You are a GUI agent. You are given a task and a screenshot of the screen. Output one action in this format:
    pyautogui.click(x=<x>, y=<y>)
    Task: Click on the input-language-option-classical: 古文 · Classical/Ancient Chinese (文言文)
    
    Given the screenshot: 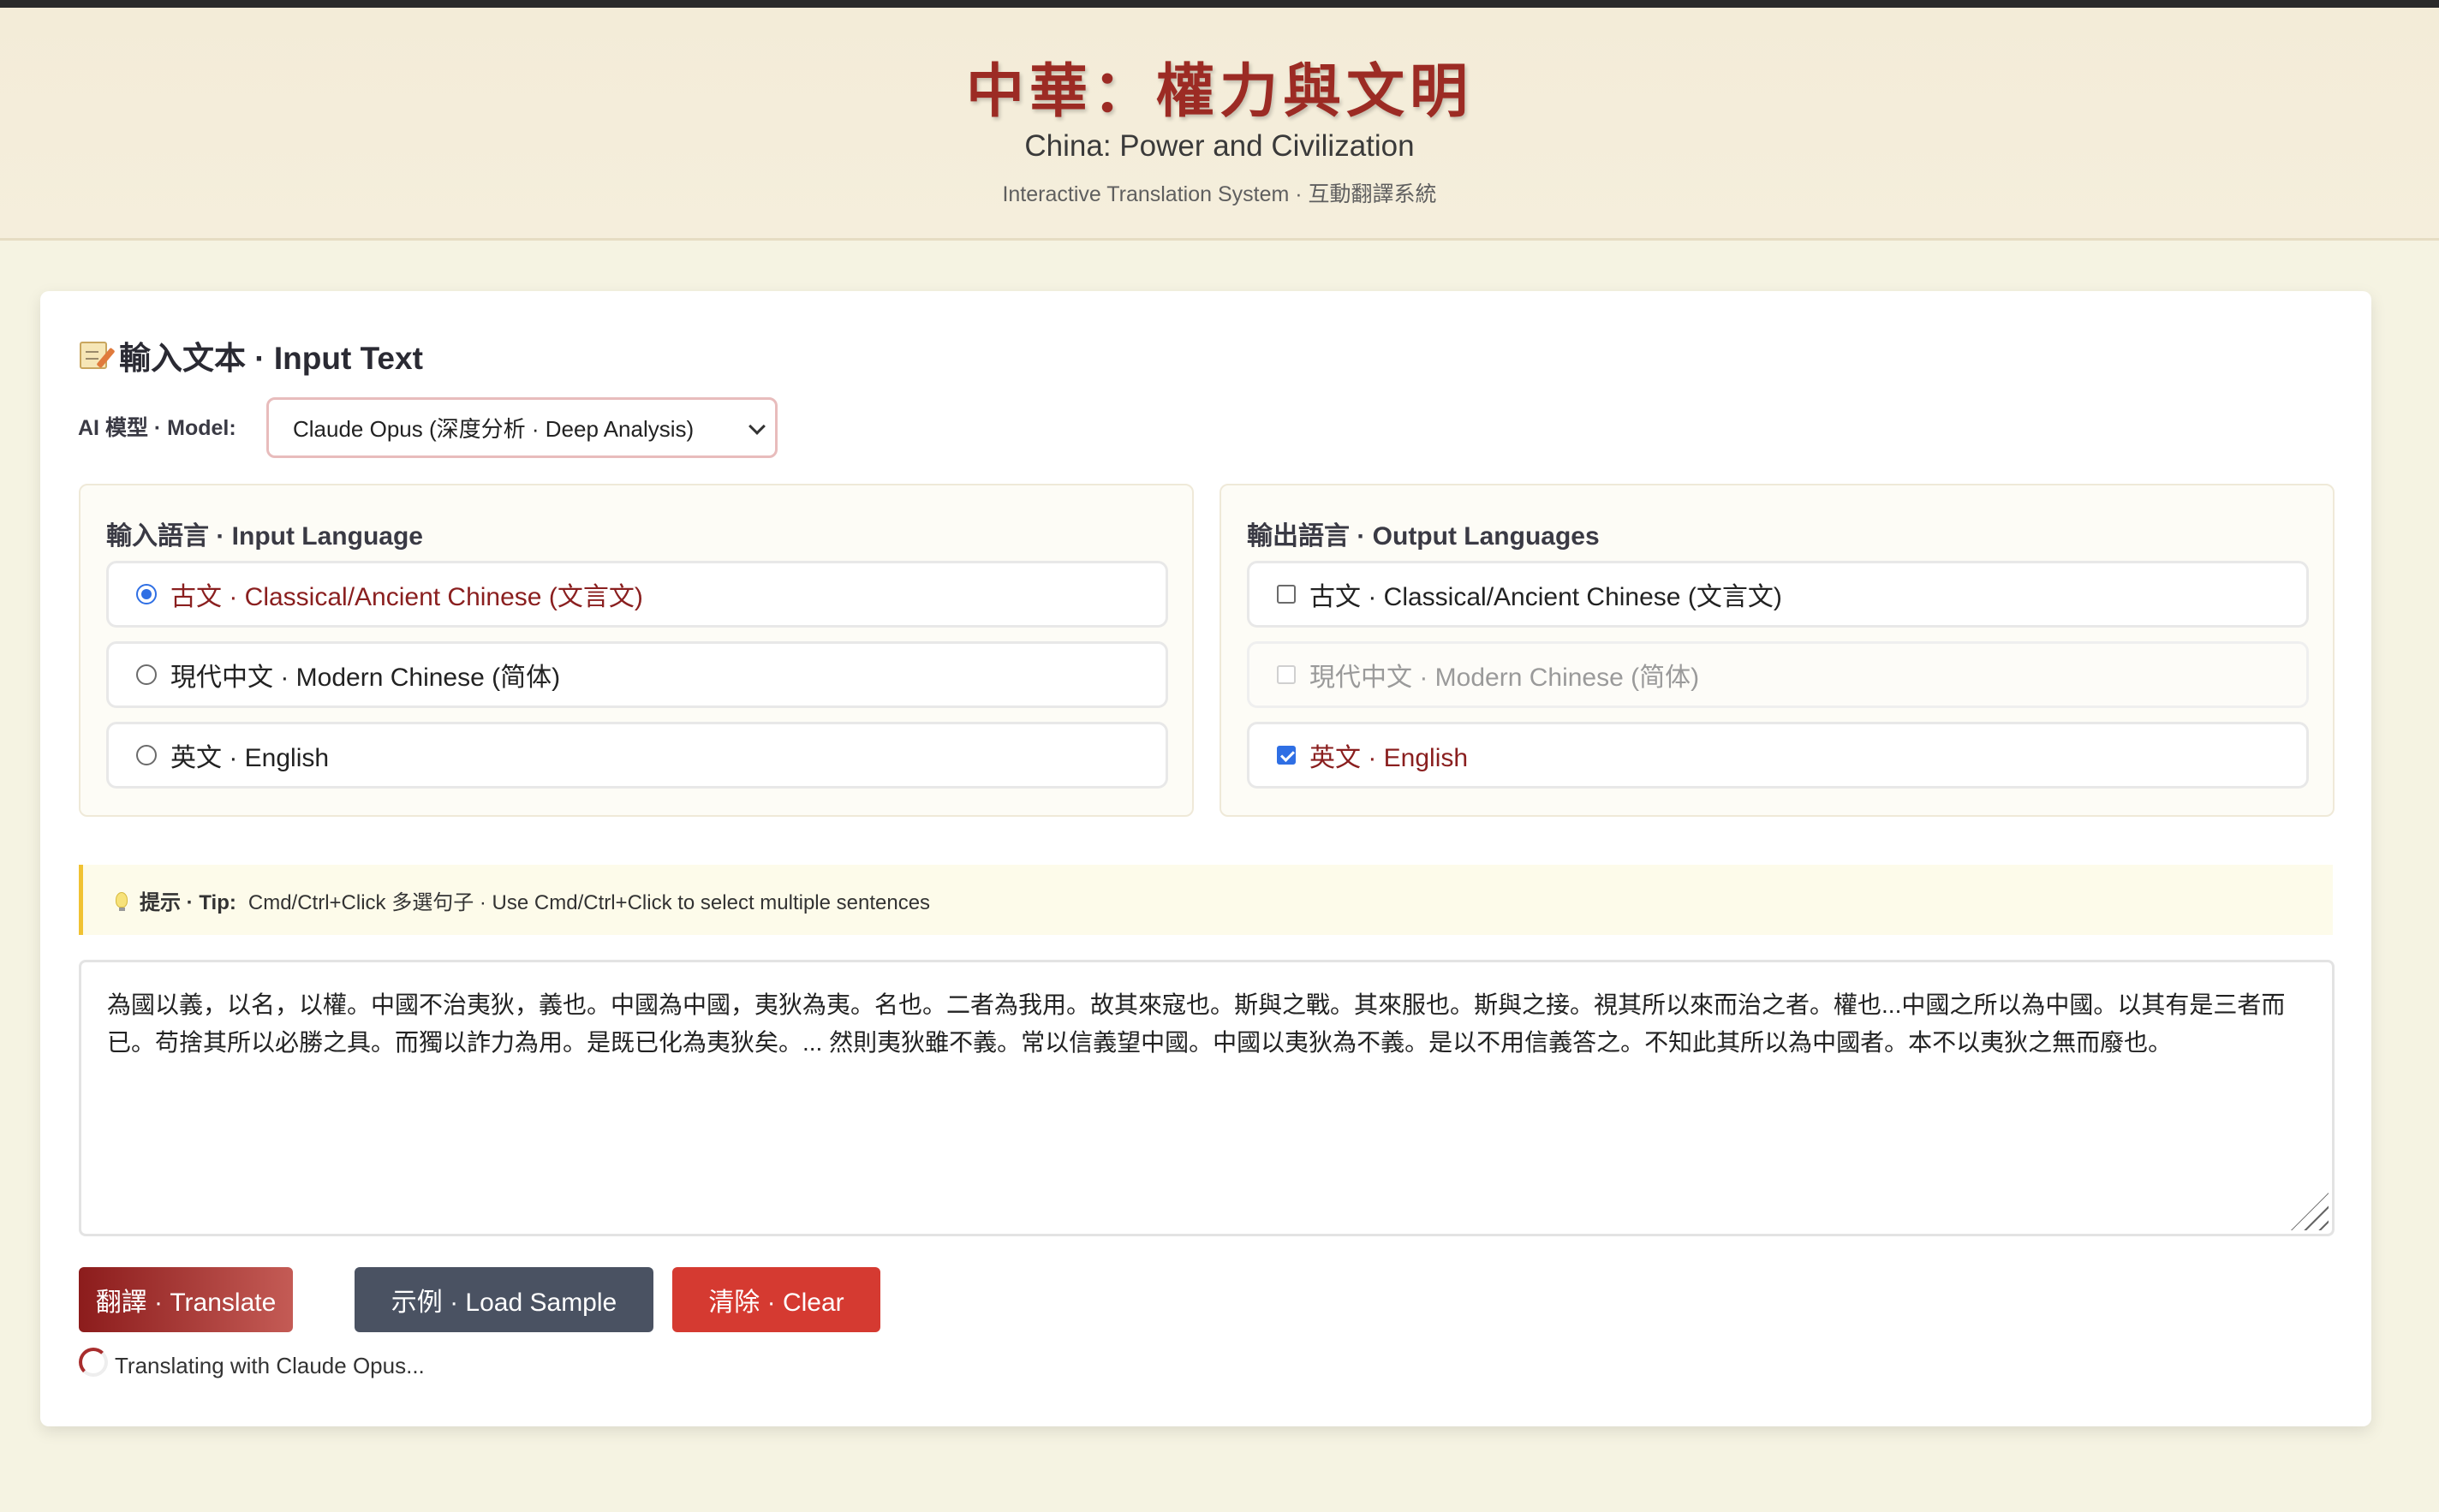 What is the action you would take?
    pyautogui.click(x=637, y=594)
    